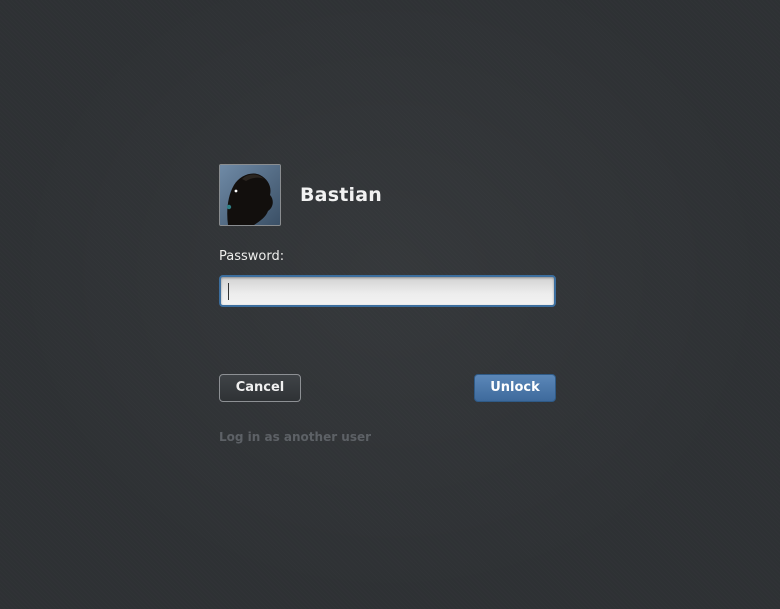  What do you see at coordinates (515, 388) in the screenshot?
I see `unlock-button: Unlock` at bounding box center [515, 388].